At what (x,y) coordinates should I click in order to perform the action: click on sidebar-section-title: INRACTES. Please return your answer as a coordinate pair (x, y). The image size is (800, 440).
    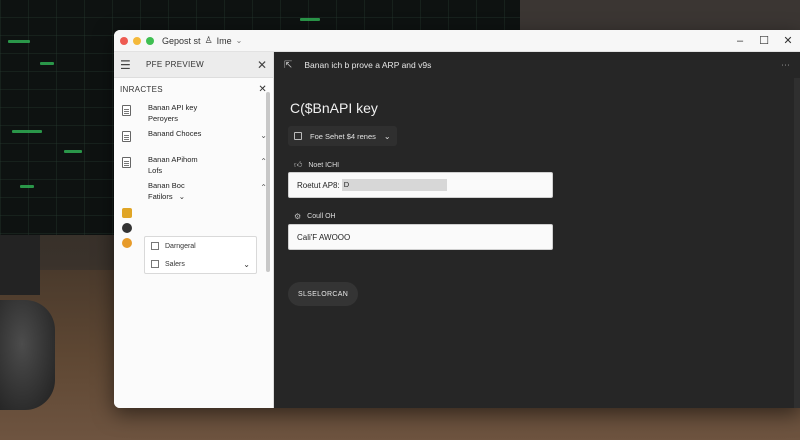
    Looking at the image, I should click on (141, 89).